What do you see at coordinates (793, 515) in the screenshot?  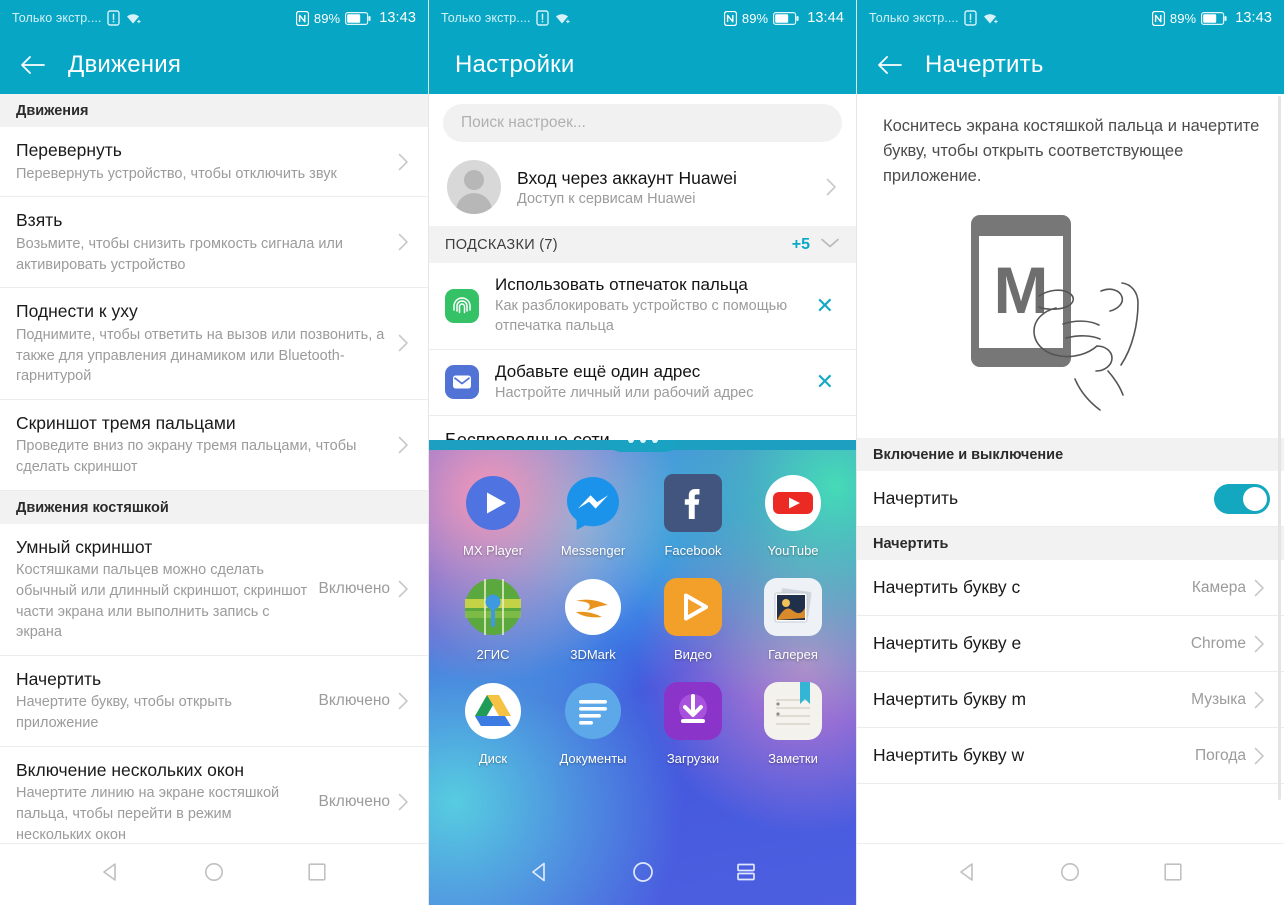 I see `app-youtube: YouTube` at bounding box center [793, 515].